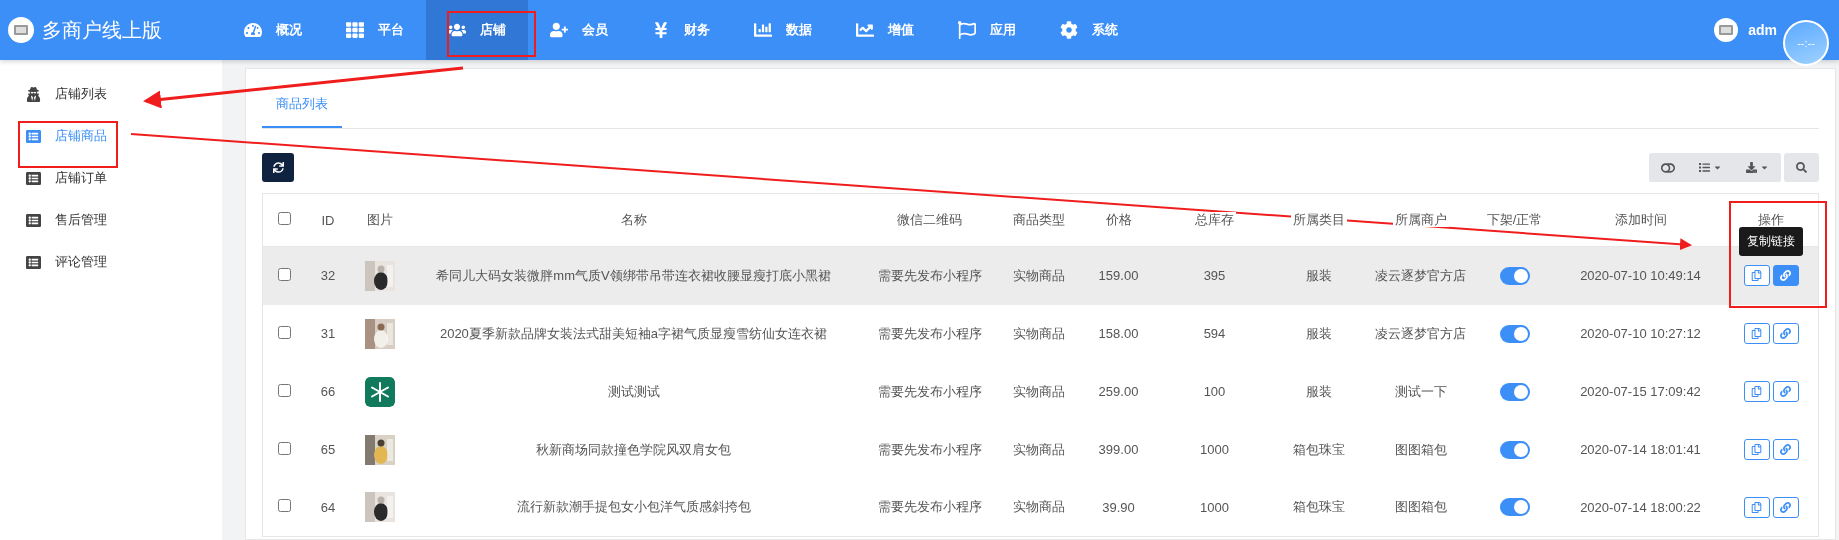 This screenshot has width=1839, height=540. I want to click on nav-tab: 应用, so click(987, 30).